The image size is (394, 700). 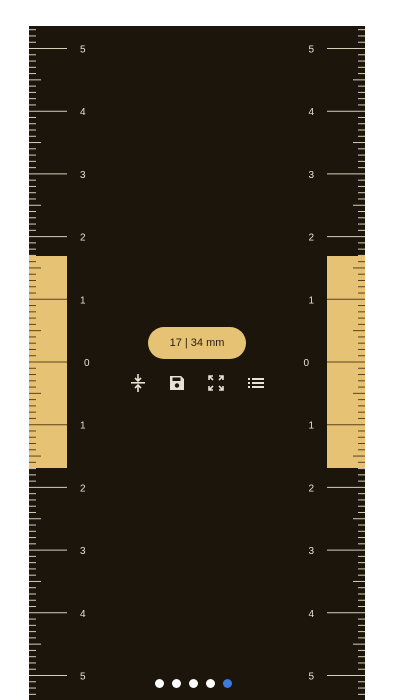 What do you see at coordinates (227, 683) in the screenshot?
I see `page-dot-active` at bounding box center [227, 683].